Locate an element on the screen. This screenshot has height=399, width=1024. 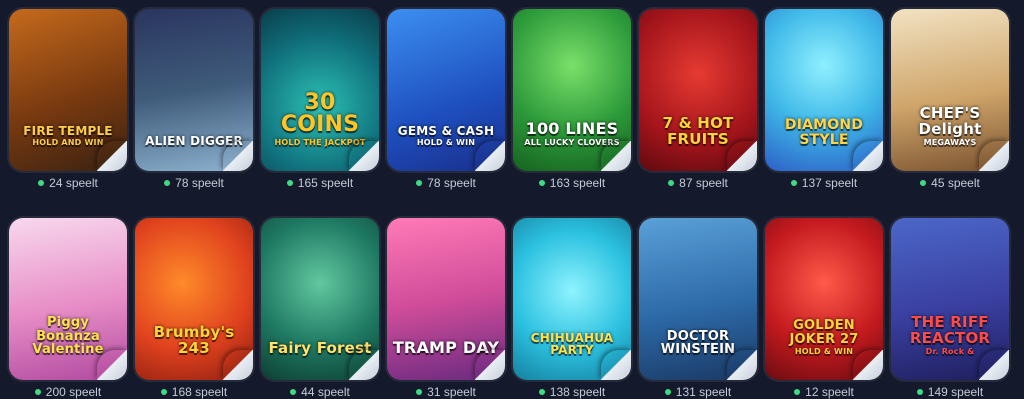
game-title: GOLDEN JOKER 27 HOLD & WIN is located at coordinates (824, 337).